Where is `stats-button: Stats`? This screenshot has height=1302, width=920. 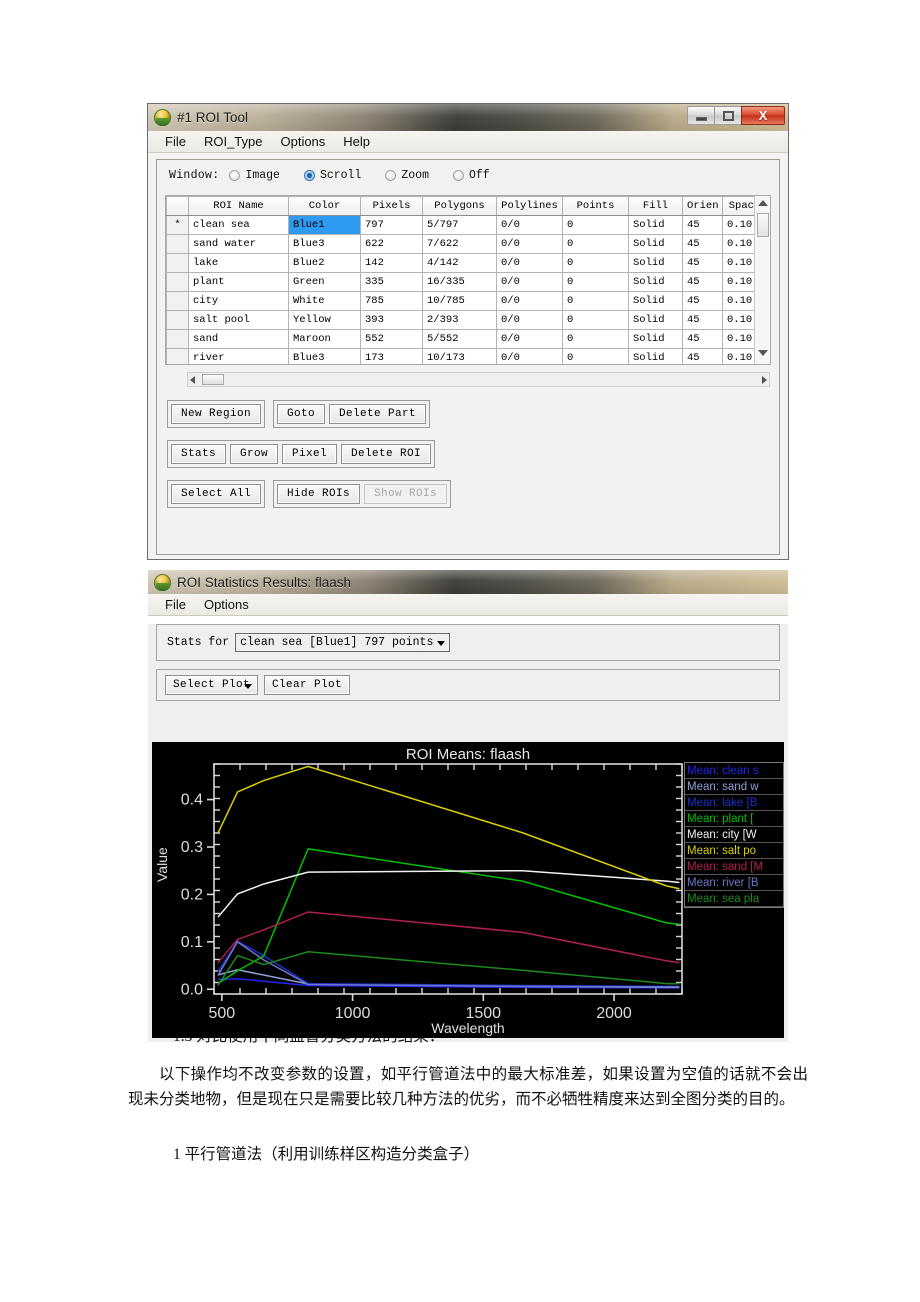
stats-button: Stats is located at coordinates (199, 454).